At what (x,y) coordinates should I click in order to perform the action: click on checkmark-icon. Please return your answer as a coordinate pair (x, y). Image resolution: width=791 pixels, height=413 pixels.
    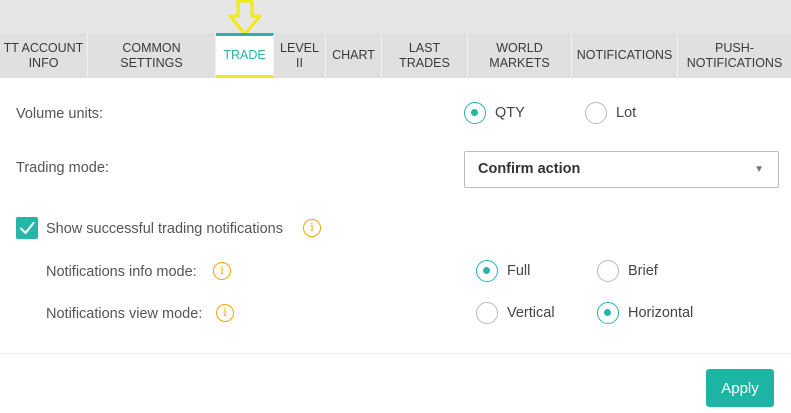
    Looking at the image, I should click on (27, 228).